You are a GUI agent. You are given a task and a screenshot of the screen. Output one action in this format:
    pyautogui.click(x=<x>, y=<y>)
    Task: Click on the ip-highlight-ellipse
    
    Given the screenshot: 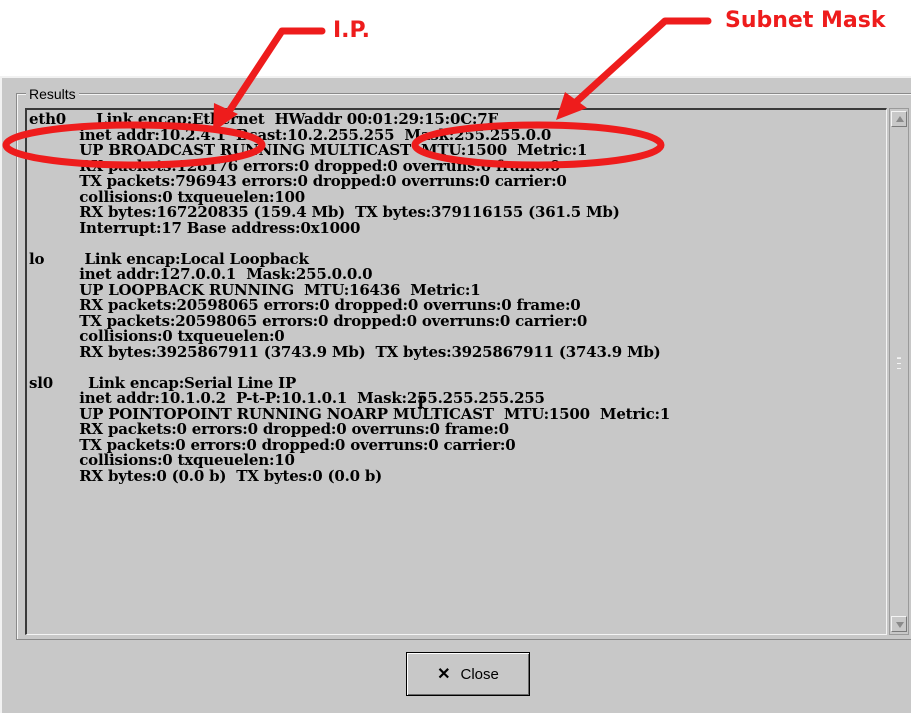 What is the action you would take?
    pyautogui.click(x=134, y=145)
    